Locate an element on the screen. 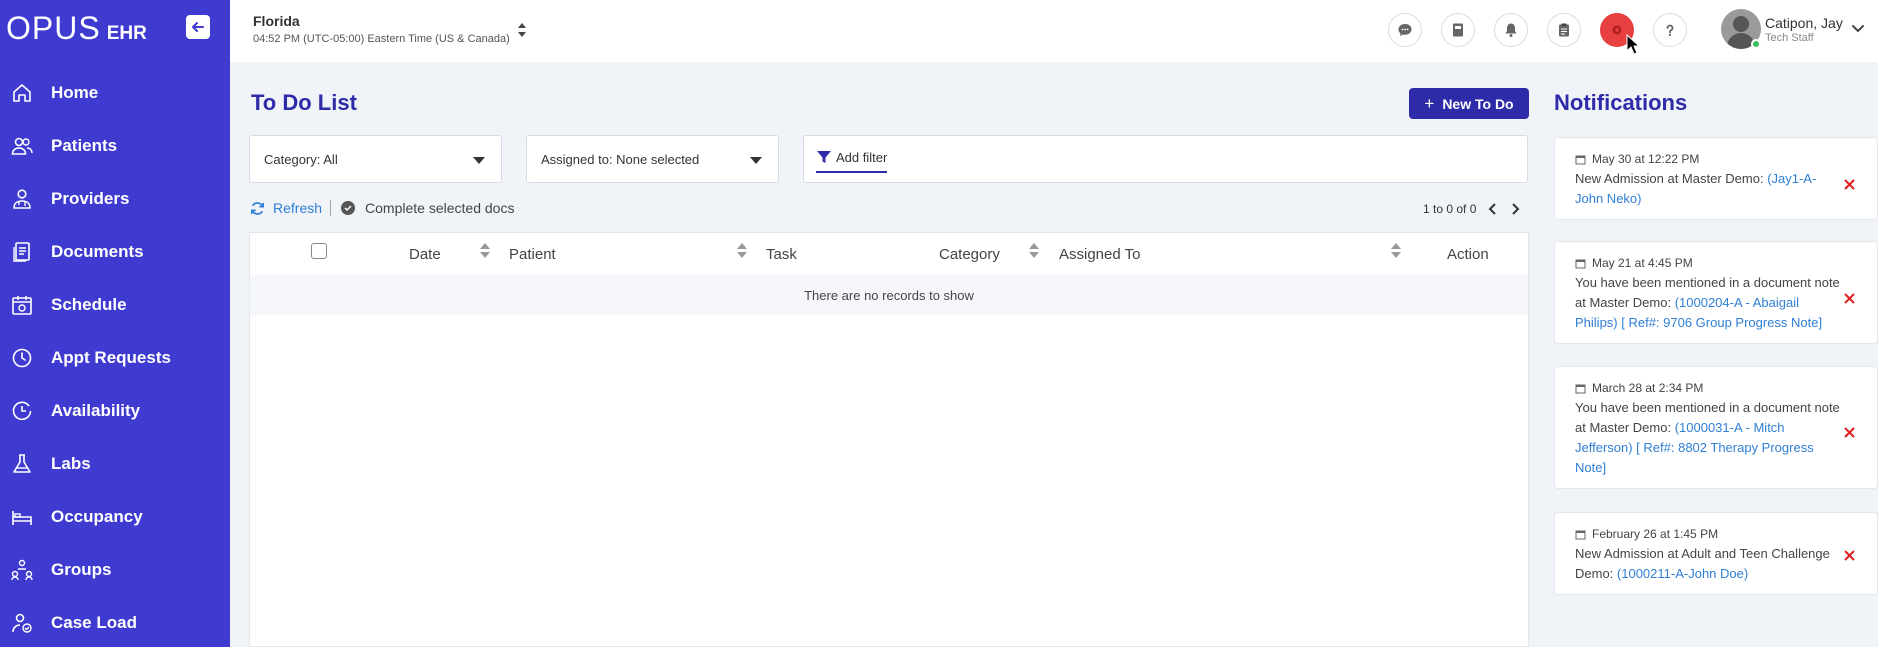 The width and height of the screenshot is (1878, 647). add-filter-button: Add filter is located at coordinates (852, 161).